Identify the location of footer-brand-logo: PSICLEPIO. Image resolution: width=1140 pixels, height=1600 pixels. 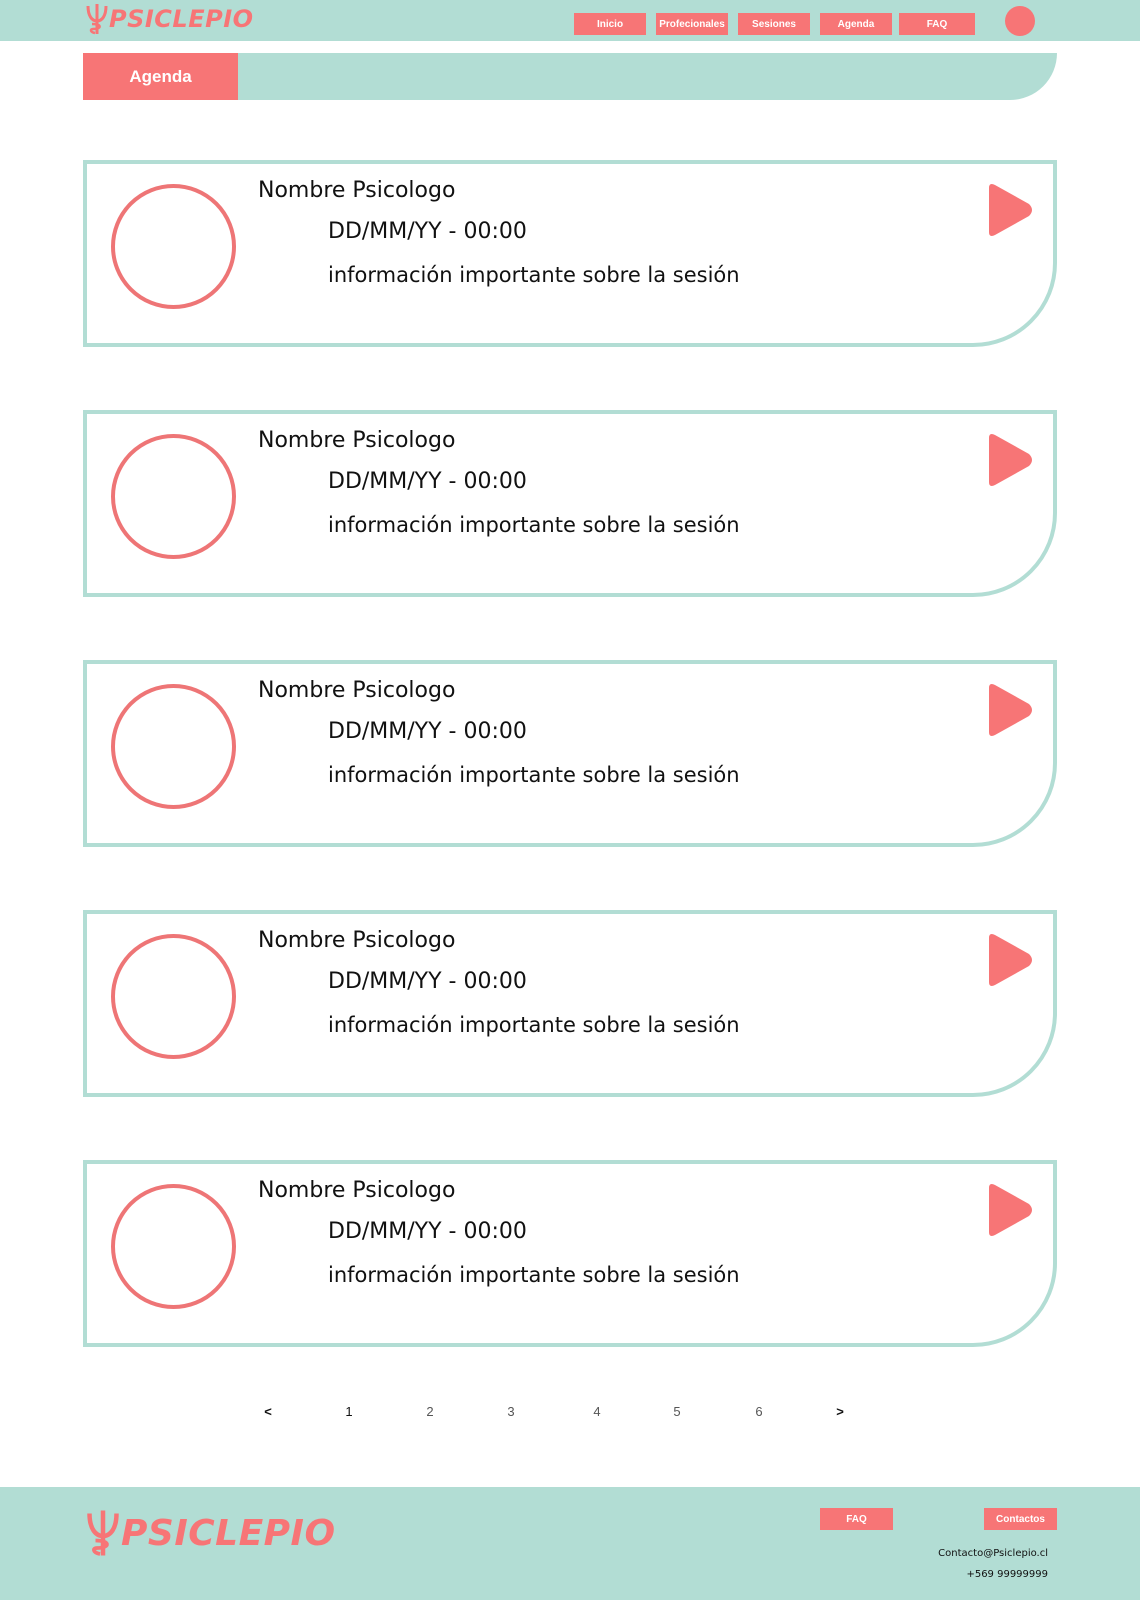
(210, 1533).